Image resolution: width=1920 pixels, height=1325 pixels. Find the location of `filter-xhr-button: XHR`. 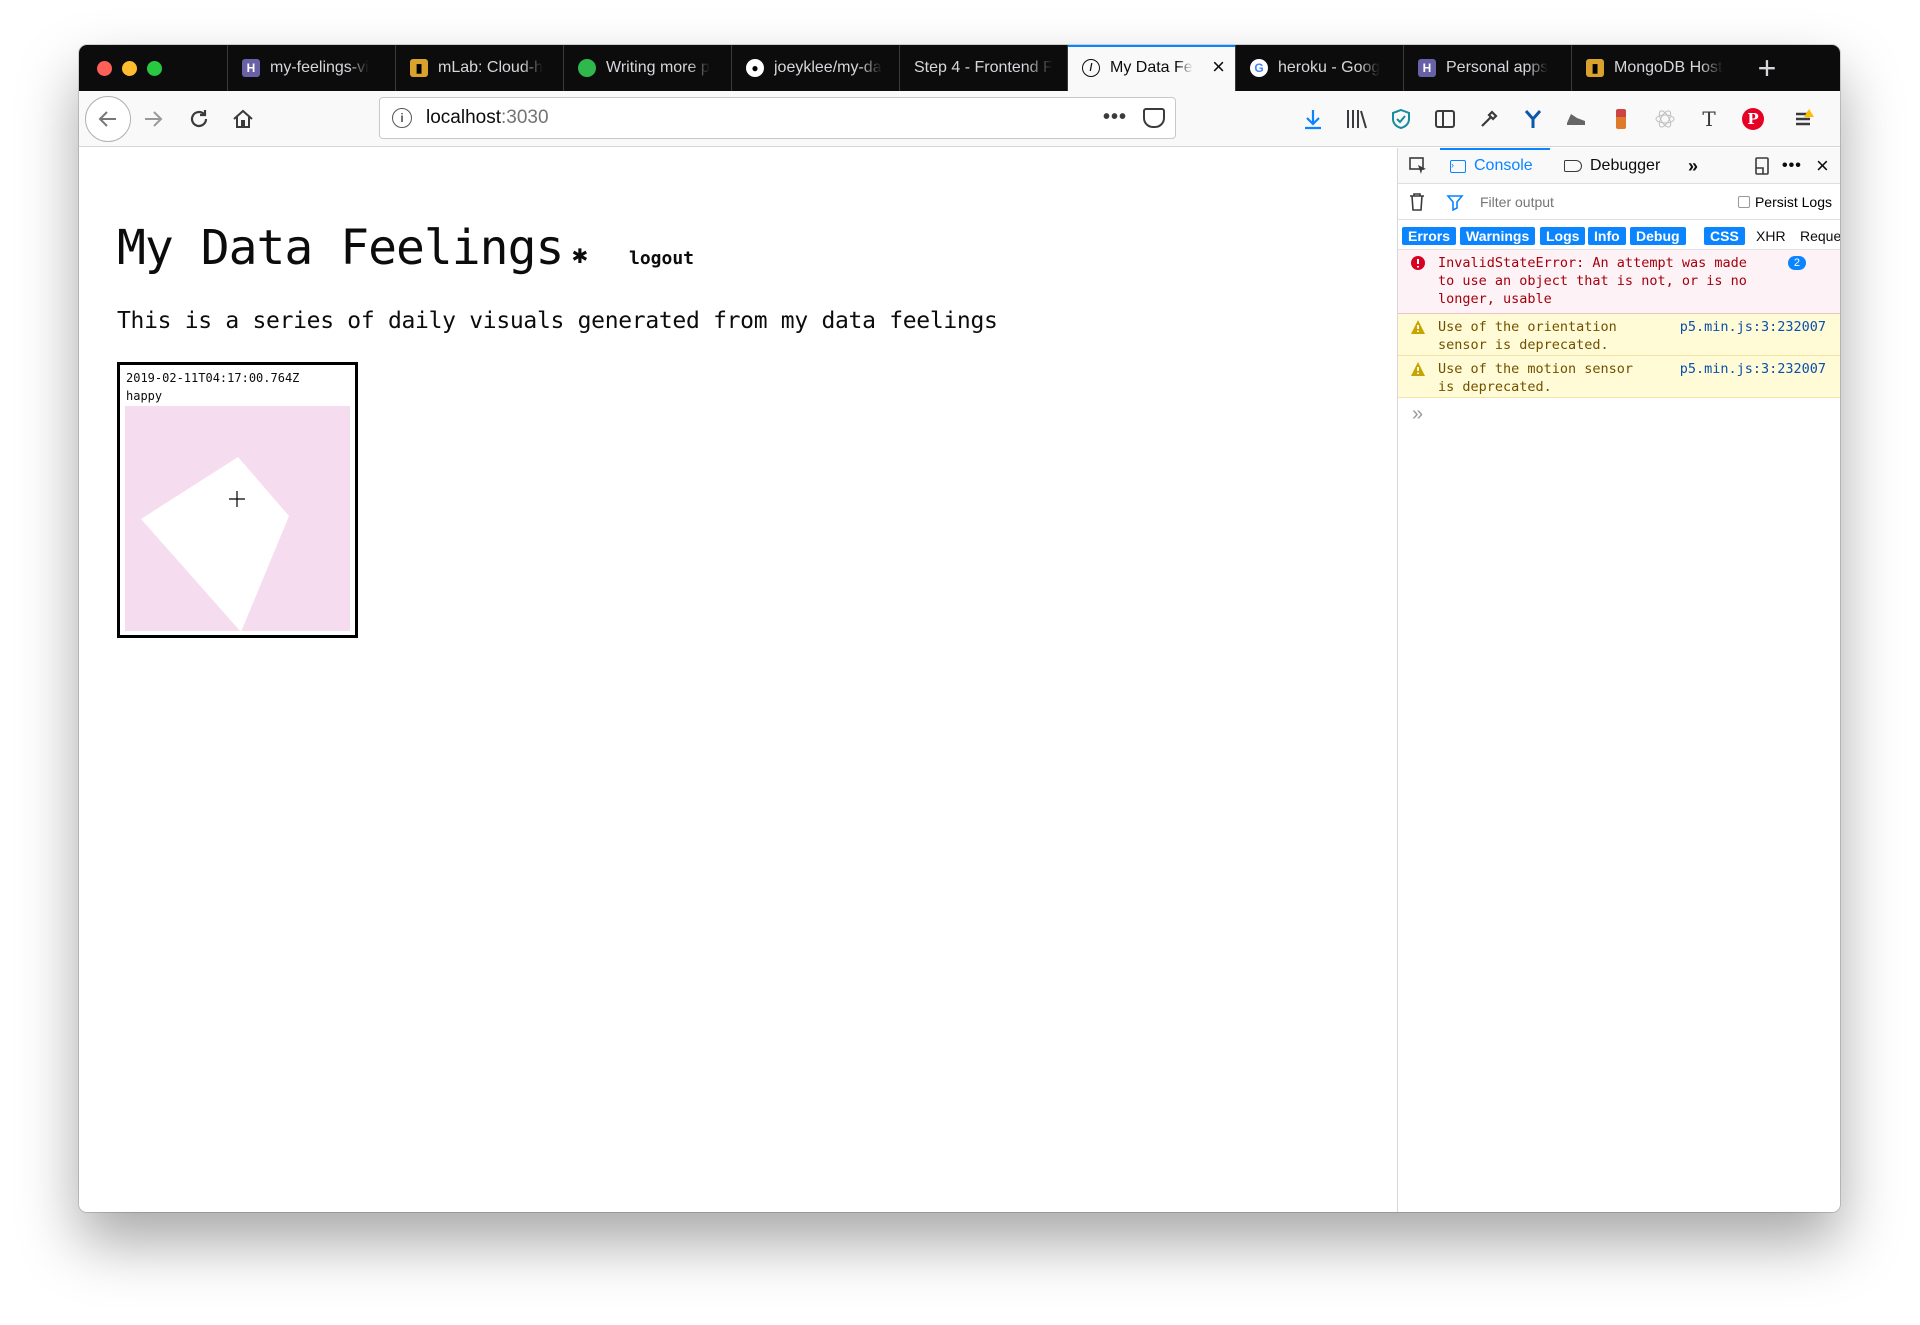

filter-xhr-button: XHR is located at coordinates (1771, 236).